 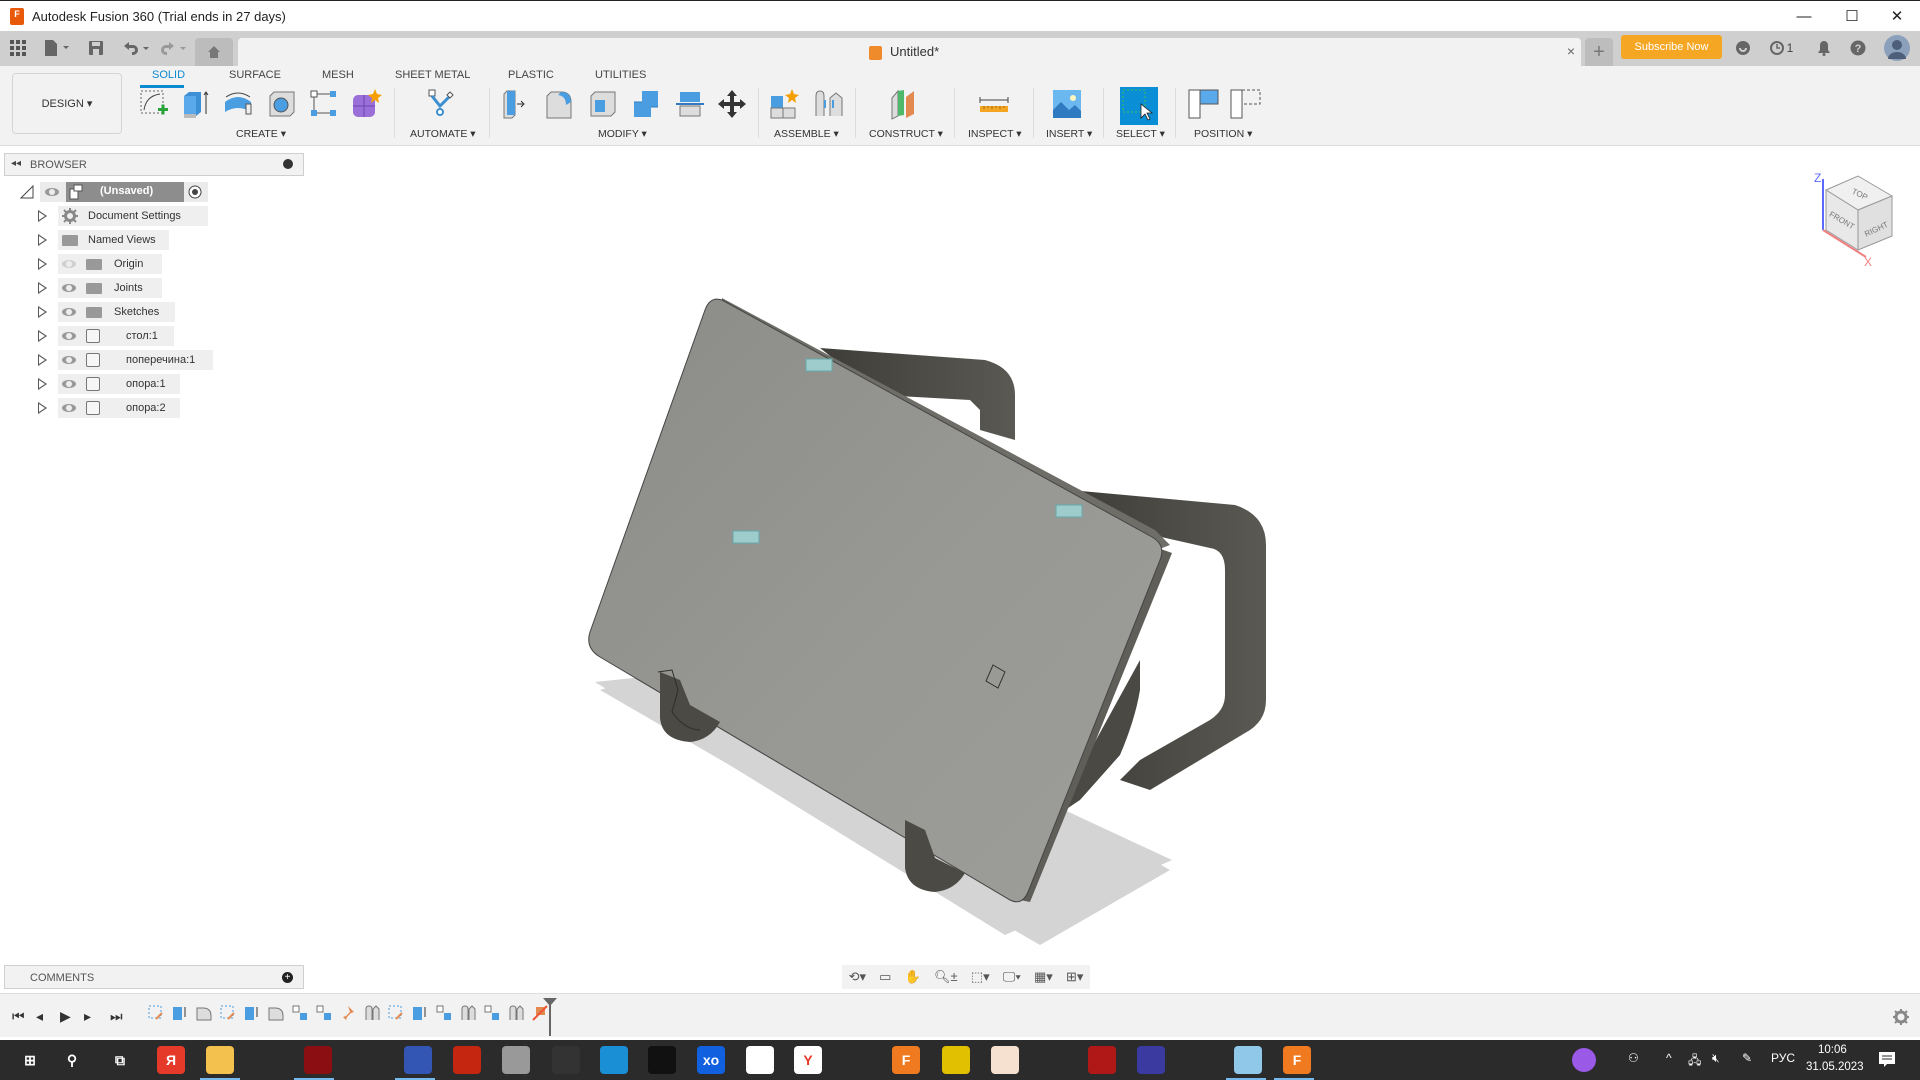 What do you see at coordinates (468, 1013) in the screenshot?
I see `timeline-feature-joint-icon` at bounding box center [468, 1013].